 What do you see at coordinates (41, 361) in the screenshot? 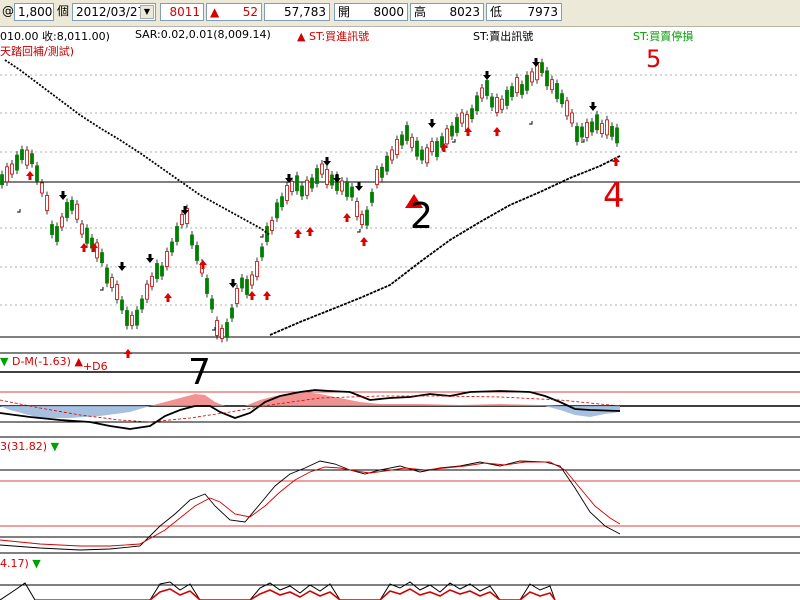
I see `dm-label: D-M(-1.63)` at bounding box center [41, 361].